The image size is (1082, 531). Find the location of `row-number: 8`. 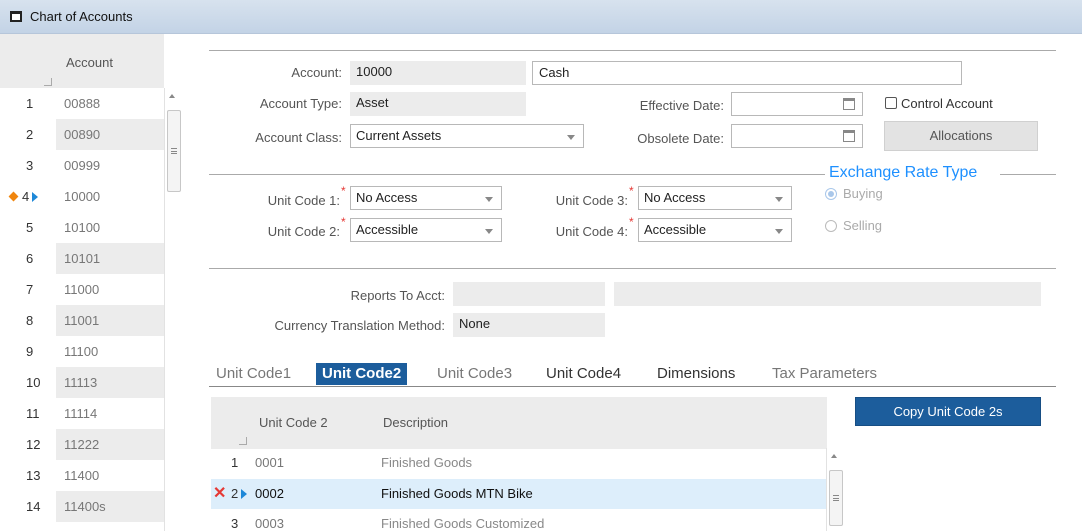

row-number: 8 is located at coordinates (28, 320).